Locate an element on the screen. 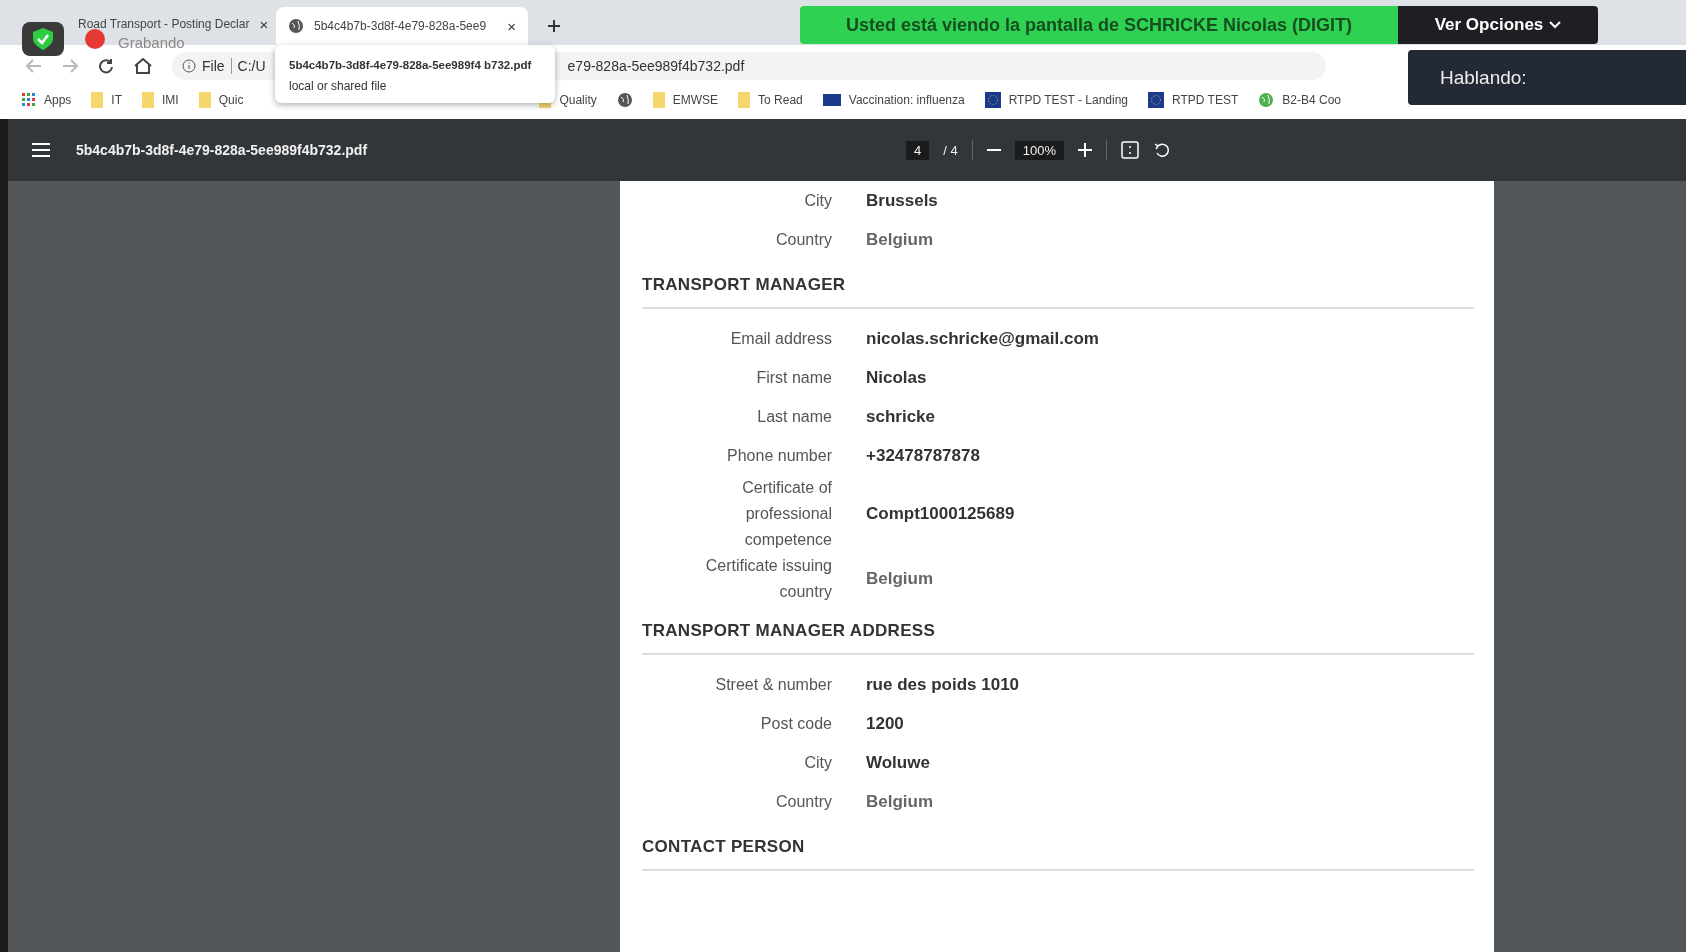  page-number-field: 4 is located at coordinates (918, 150).